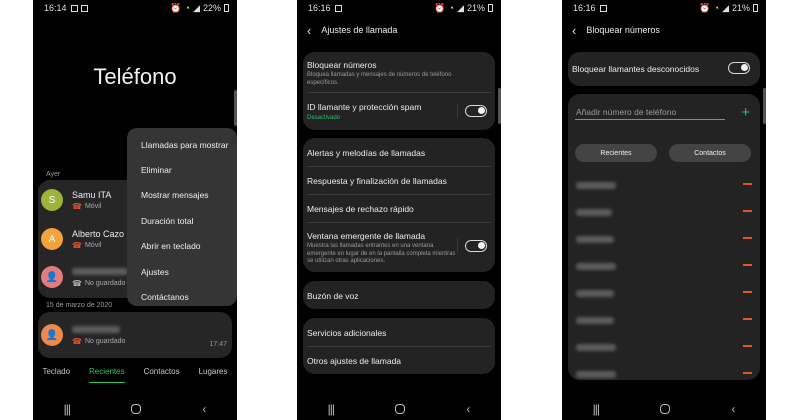  I want to click on setting-other-call-settings: Otros ajustes de llamada, so click(399, 361).